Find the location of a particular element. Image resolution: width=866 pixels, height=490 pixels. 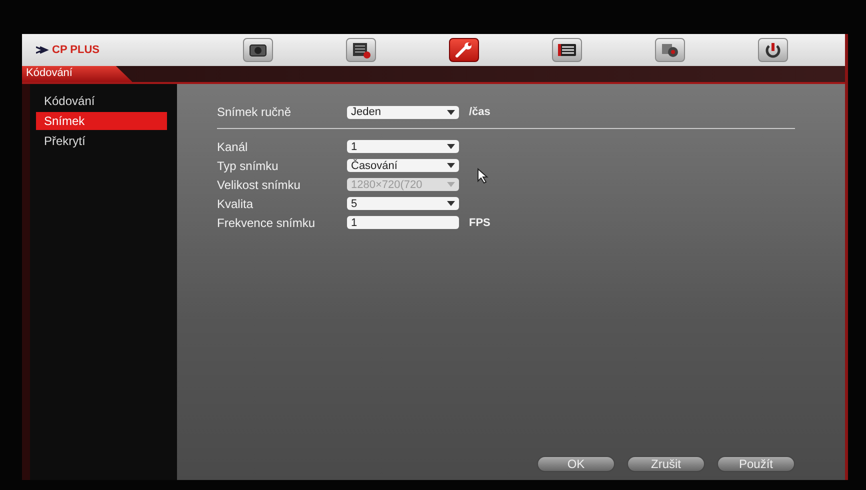

list-icon is located at coordinates (567, 50).